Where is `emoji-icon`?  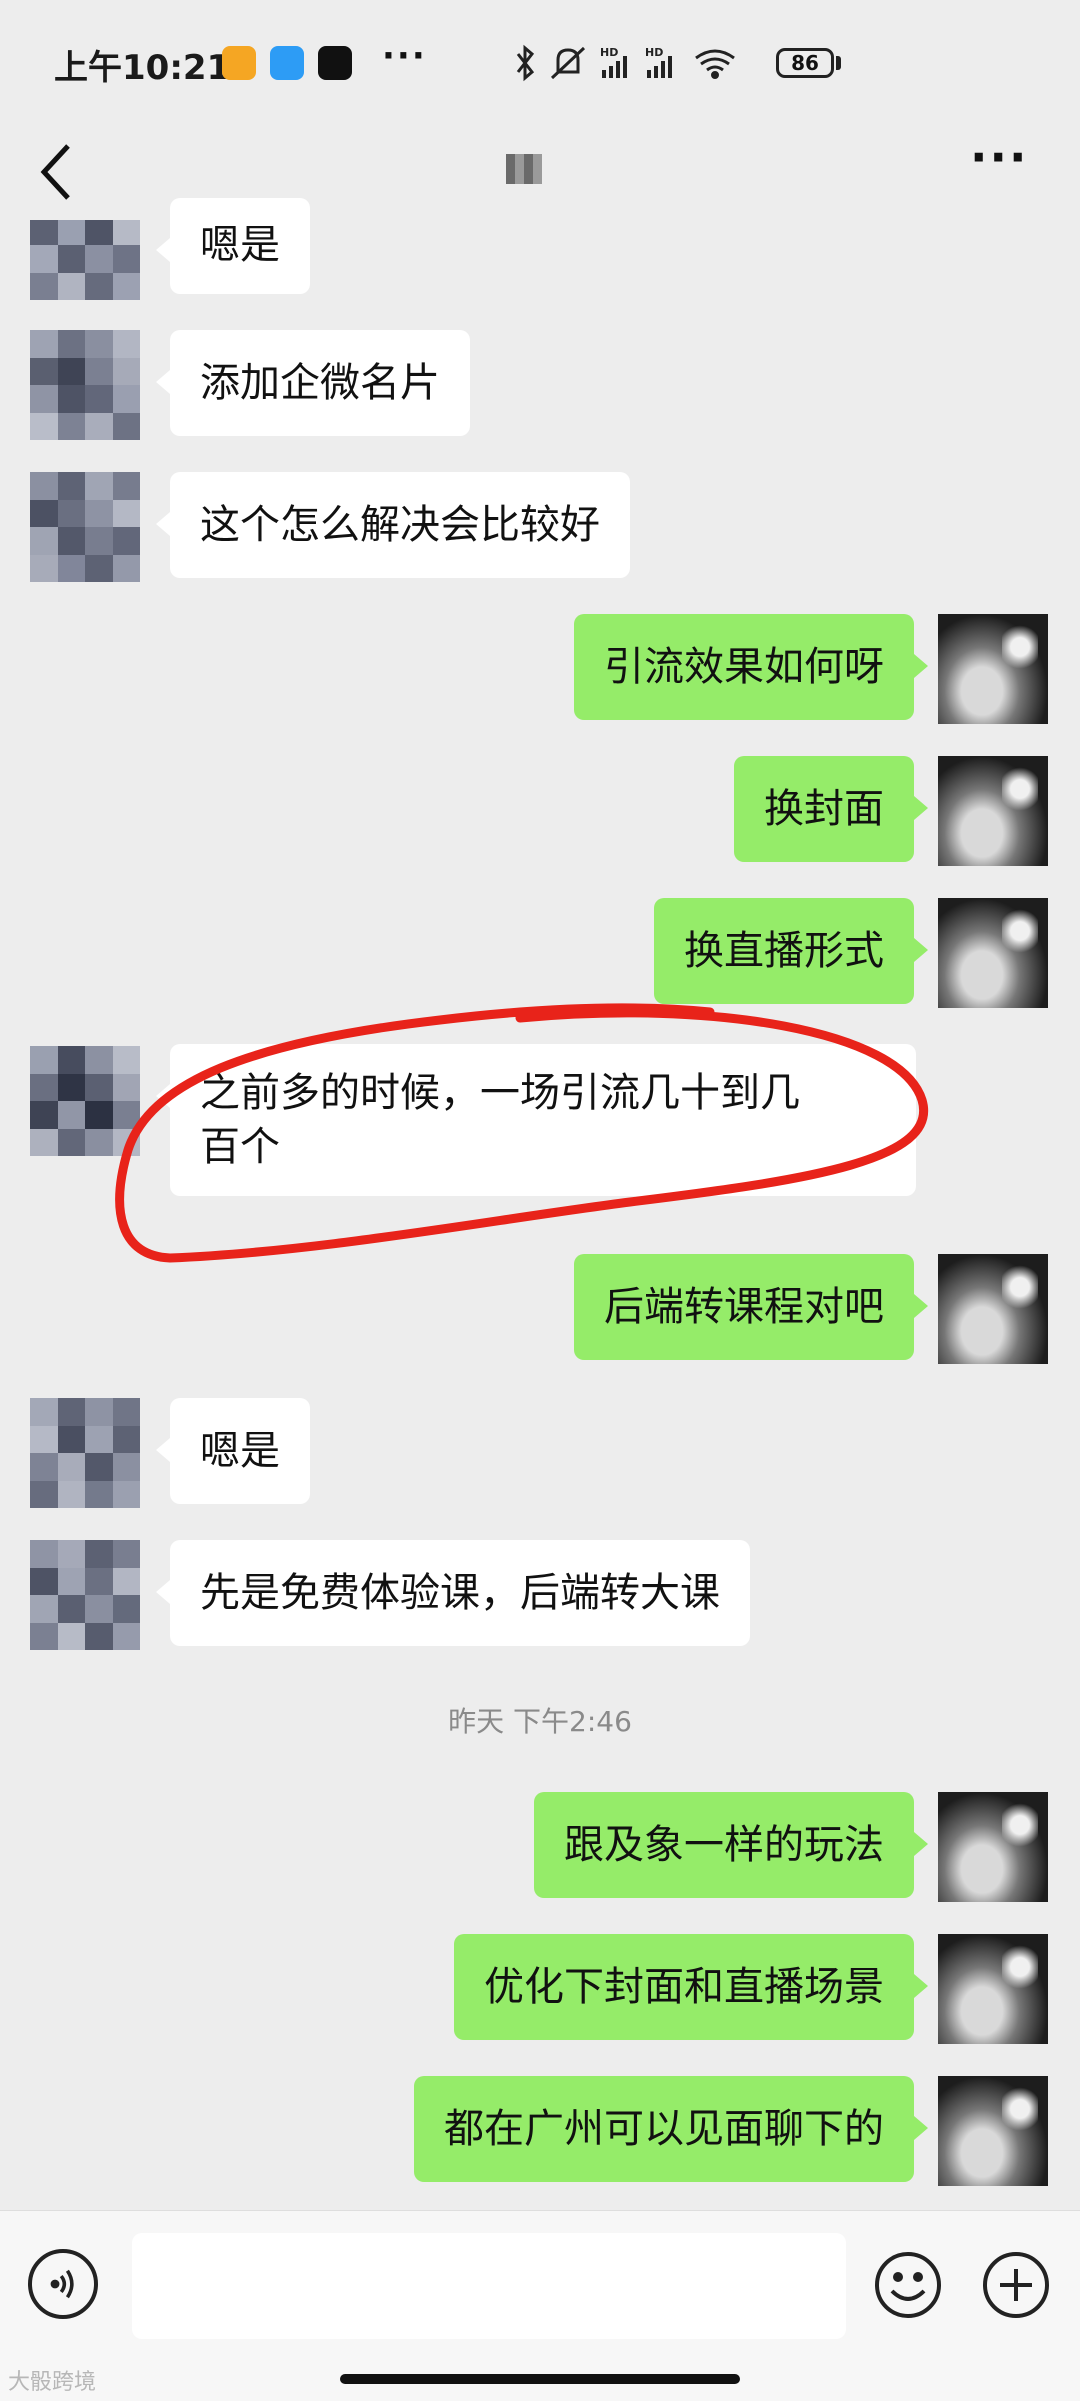 emoji-icon is located at coordinates (908, 2285).